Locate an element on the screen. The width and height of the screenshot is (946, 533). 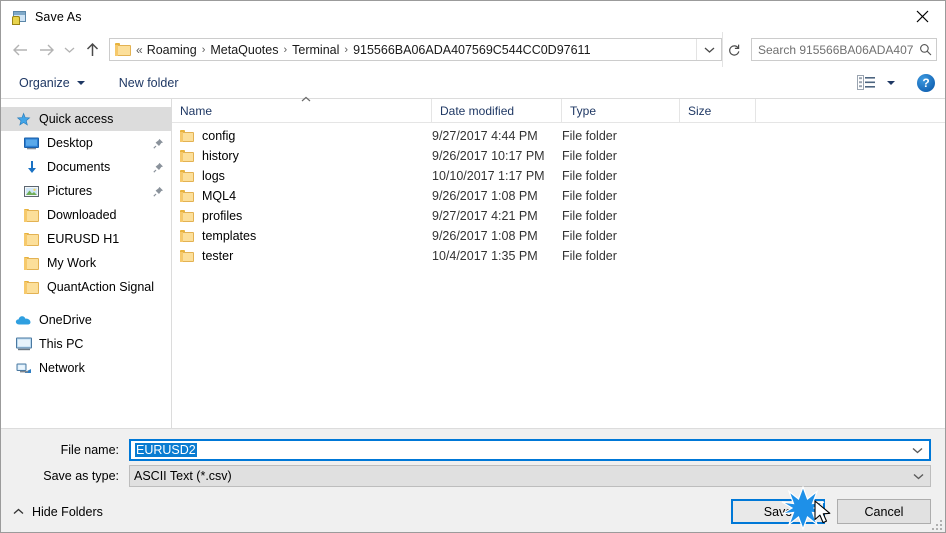
table-row: MQL4 9/26/2017 1:08 PM File folder is located at coordinates (558, 196).